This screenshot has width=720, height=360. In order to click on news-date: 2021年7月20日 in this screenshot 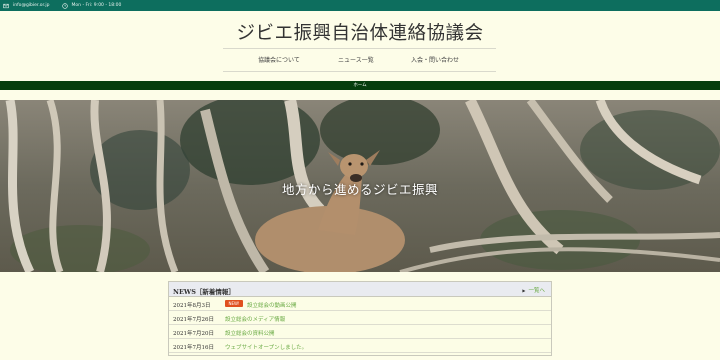, I will do `click(193, 334)`.